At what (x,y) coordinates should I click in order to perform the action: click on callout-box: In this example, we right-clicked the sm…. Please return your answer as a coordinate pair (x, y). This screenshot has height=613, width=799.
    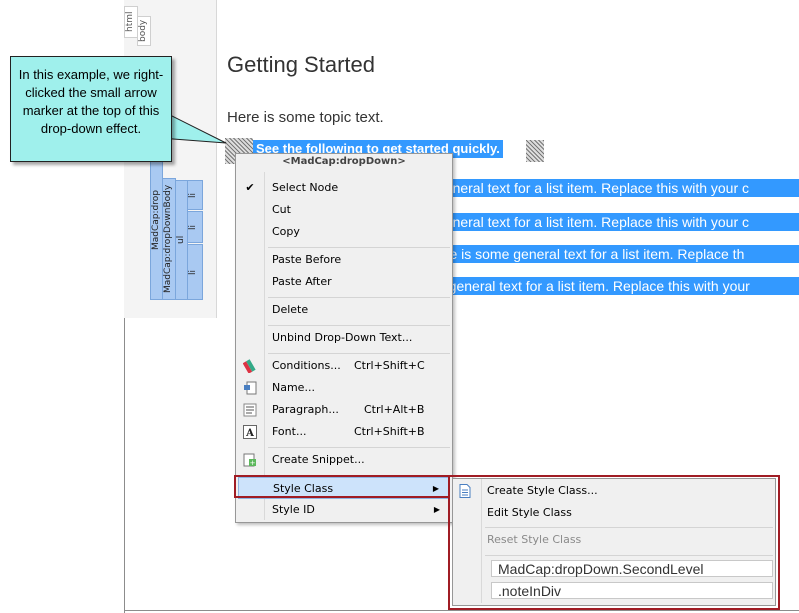
    Looking at the image, I should click on (91, 109).